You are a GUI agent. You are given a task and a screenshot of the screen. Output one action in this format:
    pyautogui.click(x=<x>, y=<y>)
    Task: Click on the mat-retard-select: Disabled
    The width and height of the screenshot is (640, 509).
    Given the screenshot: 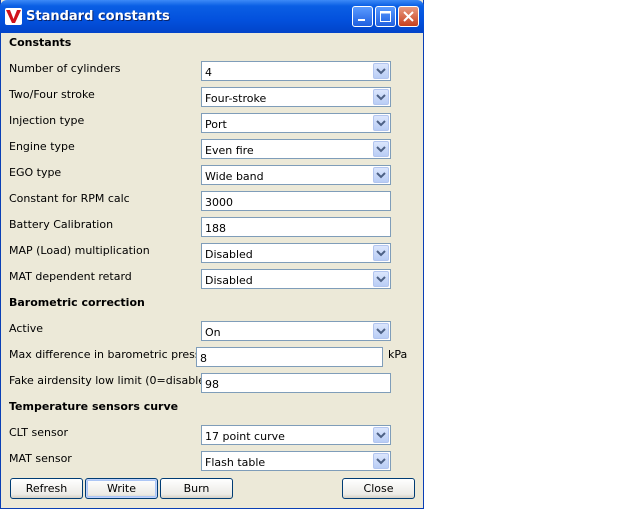 What is the action you would take?
    pyautogui.click(x=296, y=279)
    